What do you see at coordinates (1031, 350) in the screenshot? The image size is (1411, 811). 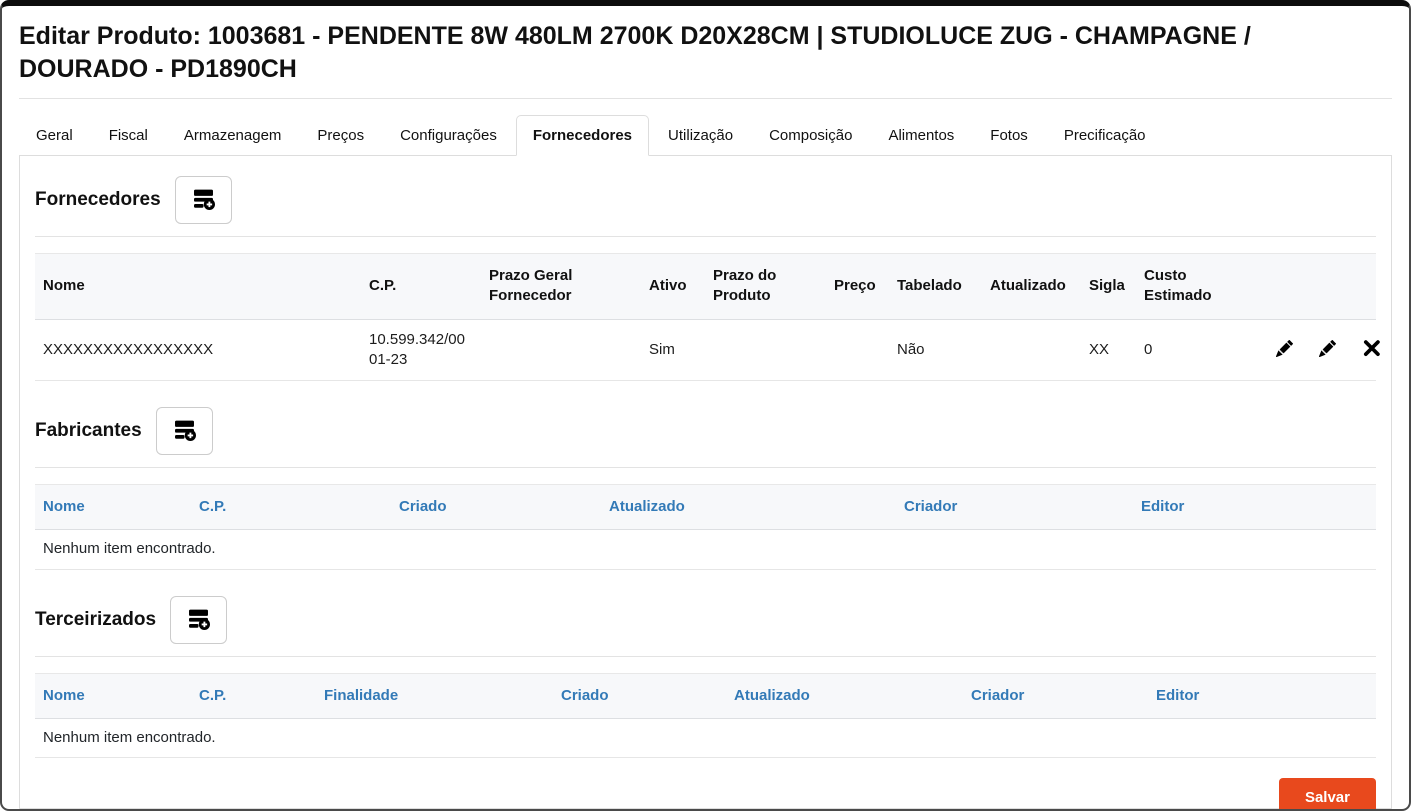 I see `cell-atualizado` at bounding box center [1031, 350].